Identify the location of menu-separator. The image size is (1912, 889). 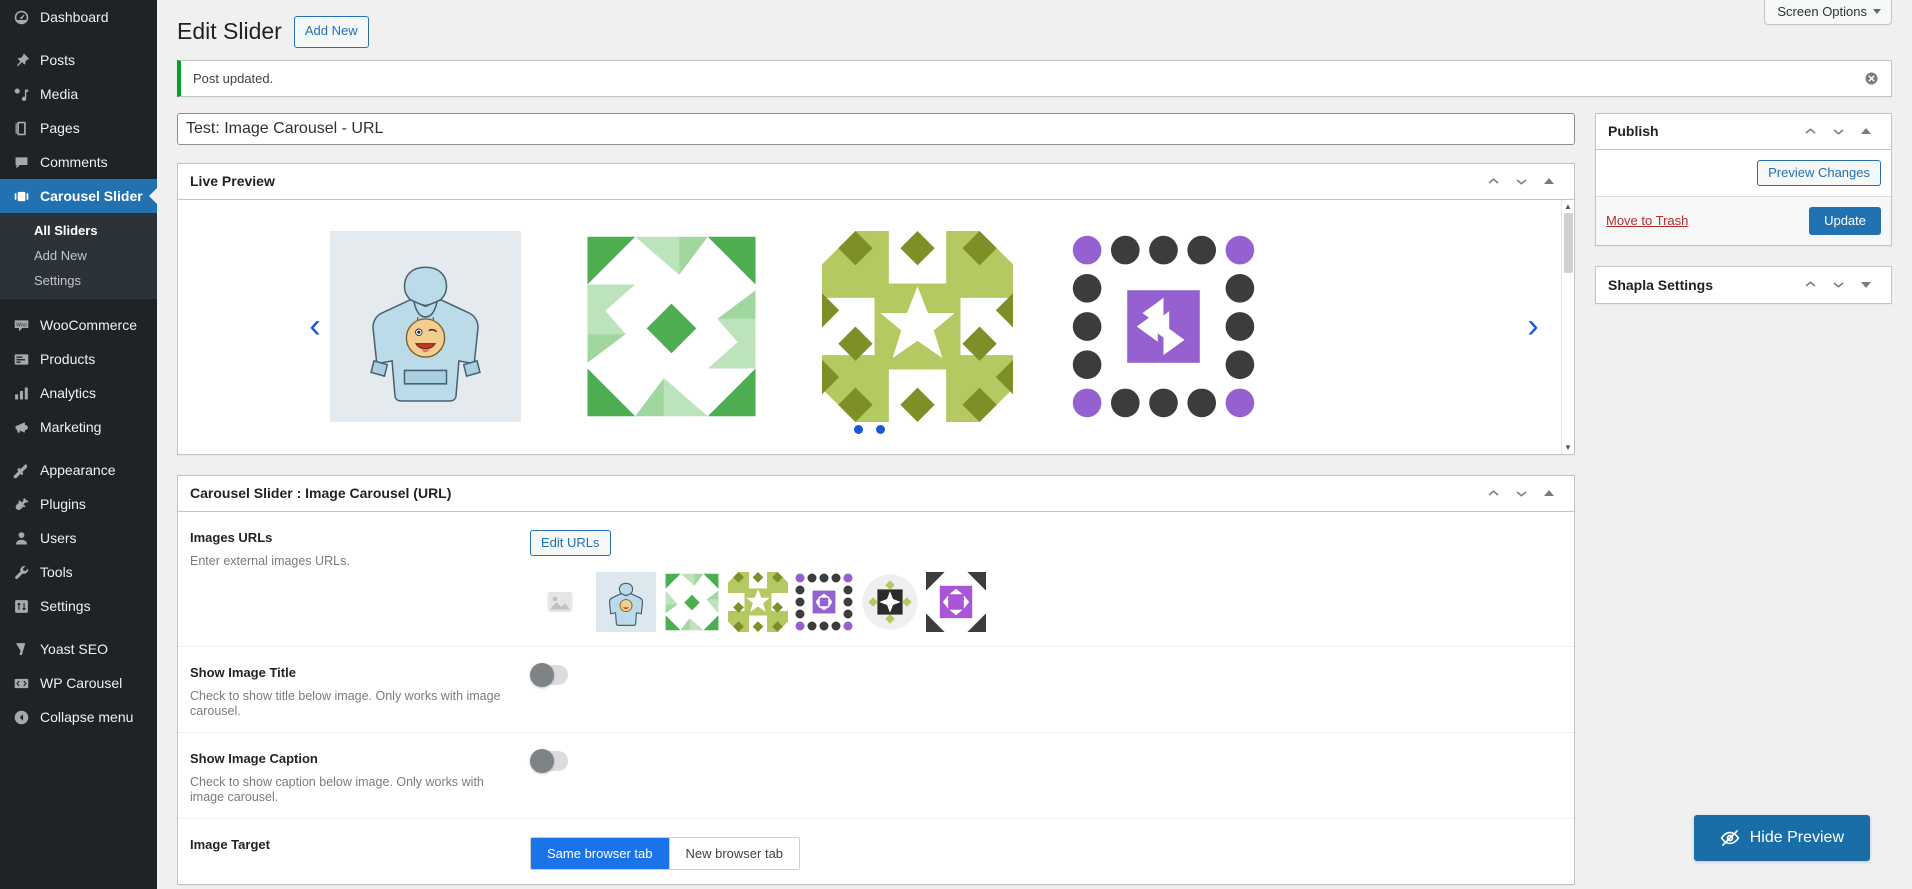
(78, 303).